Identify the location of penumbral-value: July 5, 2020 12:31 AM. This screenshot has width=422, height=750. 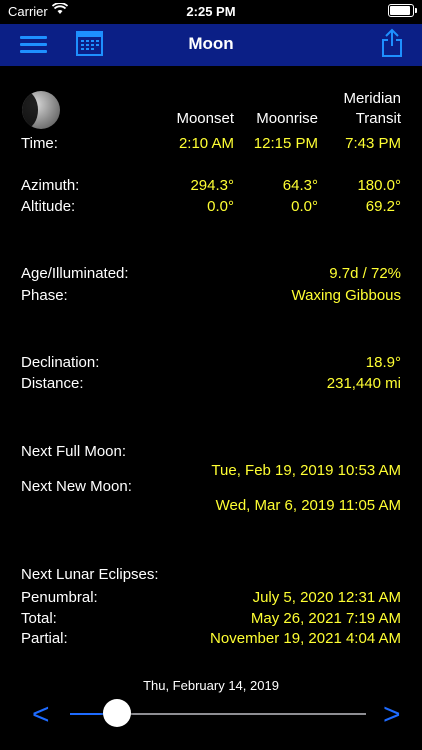
(326, 597).